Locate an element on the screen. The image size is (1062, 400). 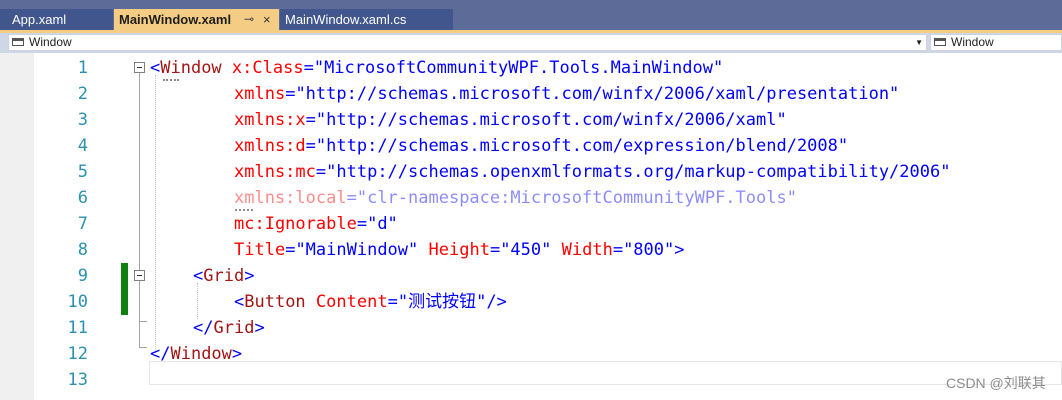
tab-label: App.xaml is located at coordinates (39, 19).